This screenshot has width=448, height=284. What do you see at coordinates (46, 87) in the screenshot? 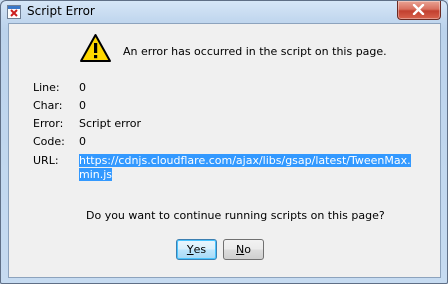
I see `line-label: Line:` at bounding box center [46, 87].